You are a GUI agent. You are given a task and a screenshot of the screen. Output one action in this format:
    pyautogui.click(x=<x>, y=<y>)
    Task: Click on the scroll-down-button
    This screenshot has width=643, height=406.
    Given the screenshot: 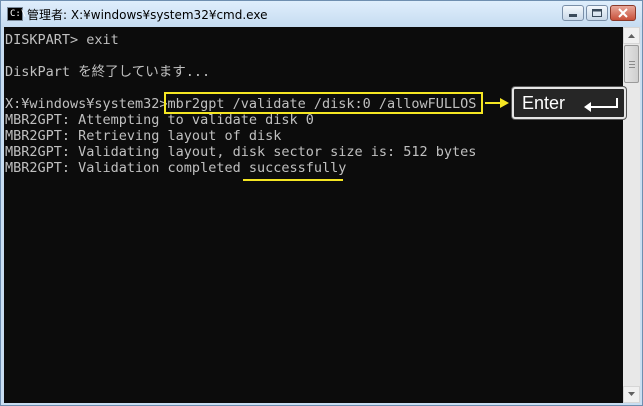 What is the action you would take?
    pyautogui.click(x=631, y=394)
    